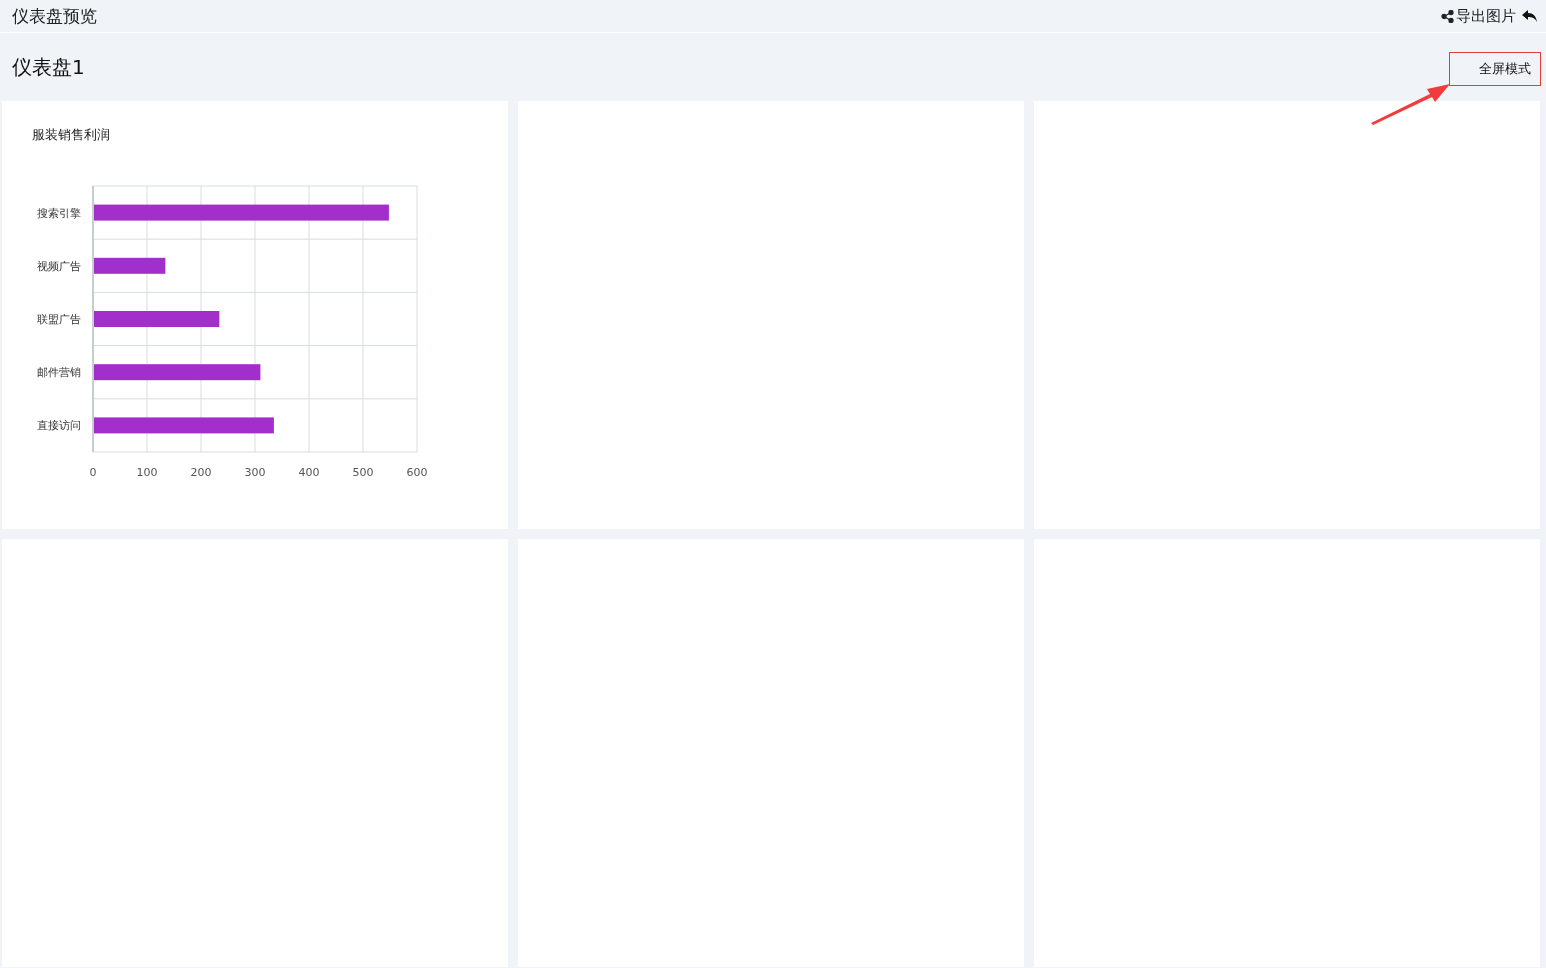 Image resolution: width=1546 pixels, height=968 pixels. What do you see at coordinates (1478, 16) in the screenshot?
I see `export-button: 导出图片` at bounding box center [1478, 16].